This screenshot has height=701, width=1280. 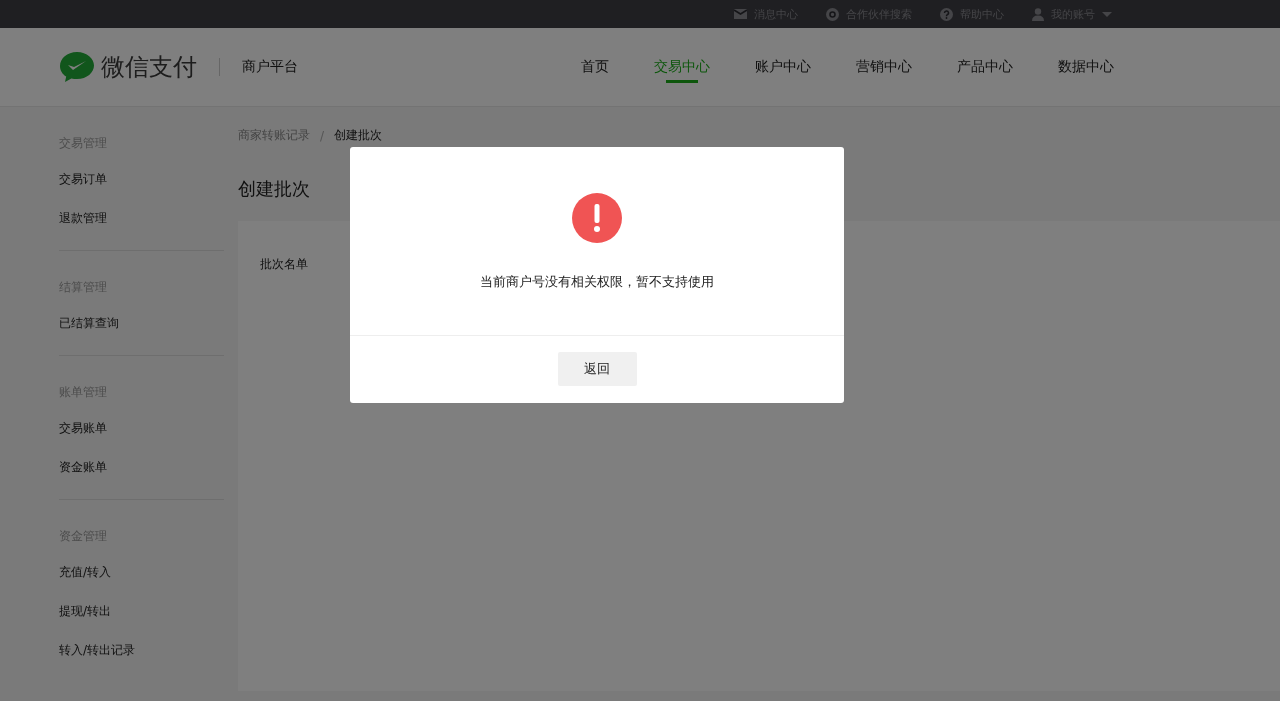 I want to click on nav-tab: 产品中心, so click(x=985, y=67).